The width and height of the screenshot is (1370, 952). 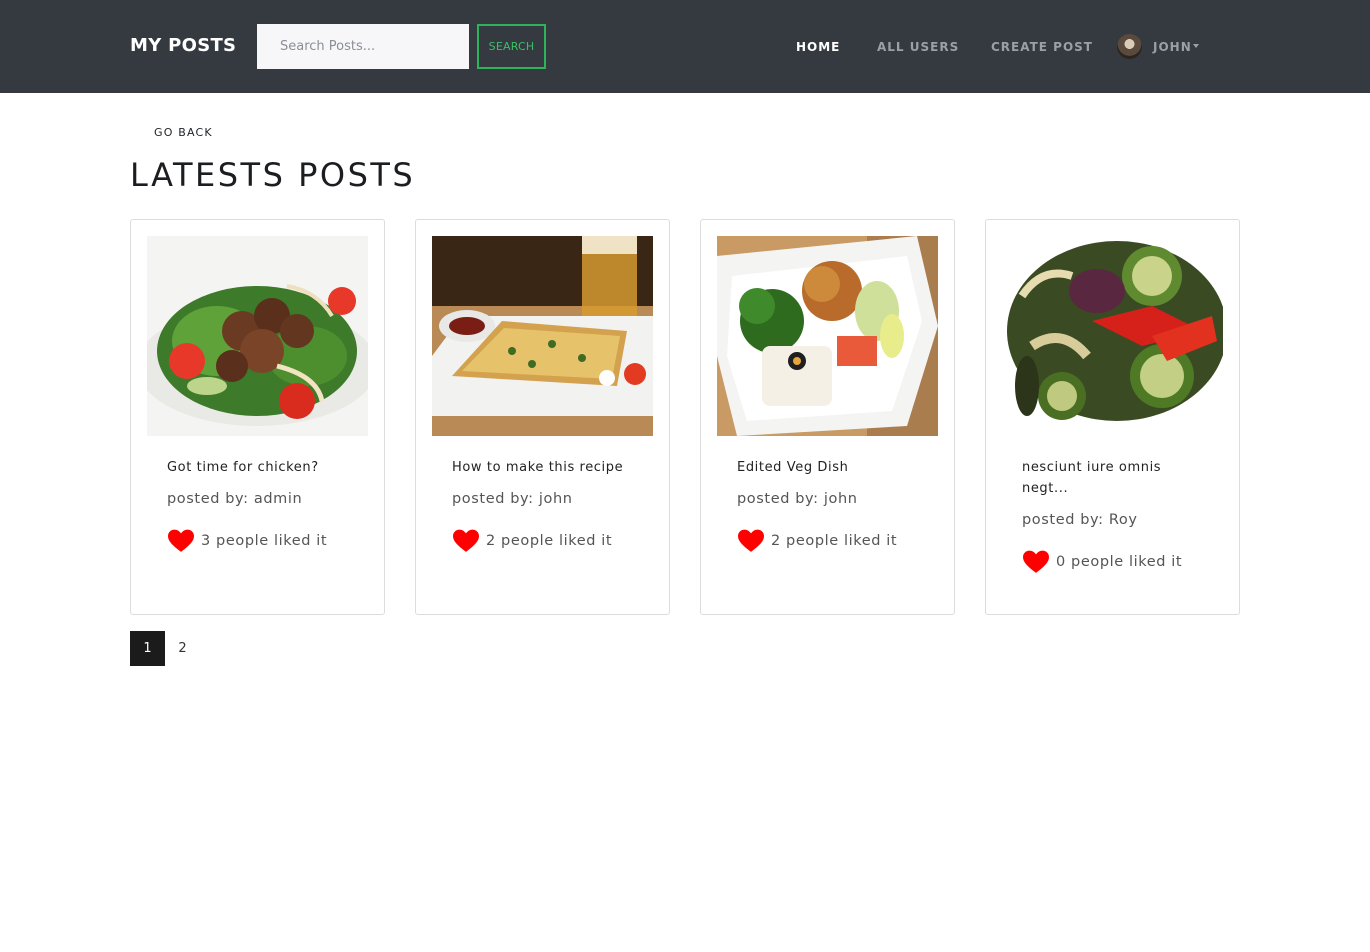 What do you see at coordinates (1129, 46) in the screenshot?
I see `user-avatar` at bounding box center [1129, 46].